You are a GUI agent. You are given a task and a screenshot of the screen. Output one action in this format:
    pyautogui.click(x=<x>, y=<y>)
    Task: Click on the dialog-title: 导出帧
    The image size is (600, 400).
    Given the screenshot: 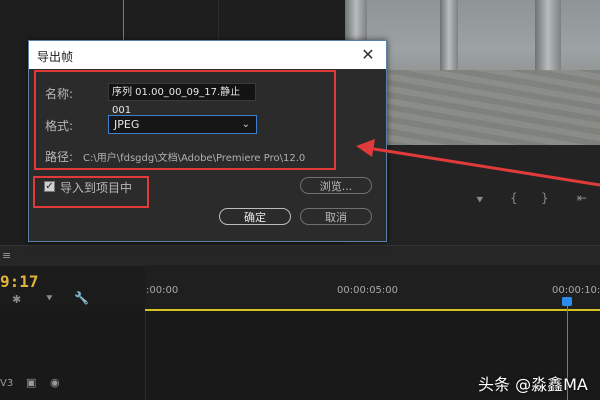 What is the action you would take?
    pyautogui.click(x=55, y=57)
    